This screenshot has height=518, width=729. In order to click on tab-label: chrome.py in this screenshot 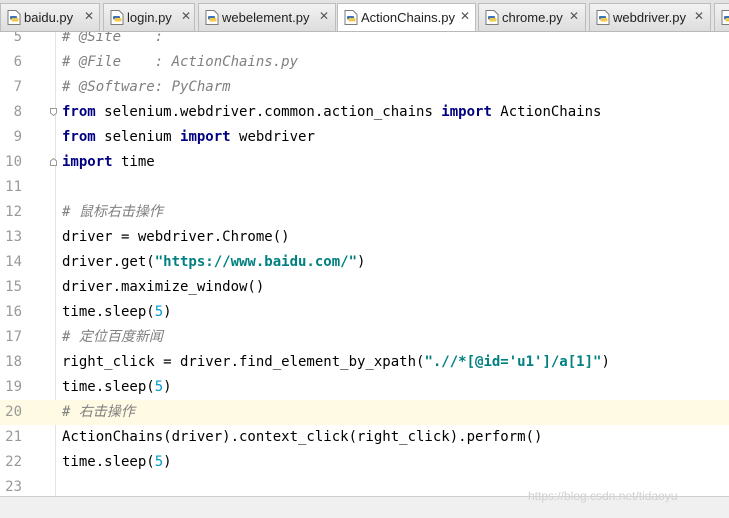, I will do `click(532, 17)`.